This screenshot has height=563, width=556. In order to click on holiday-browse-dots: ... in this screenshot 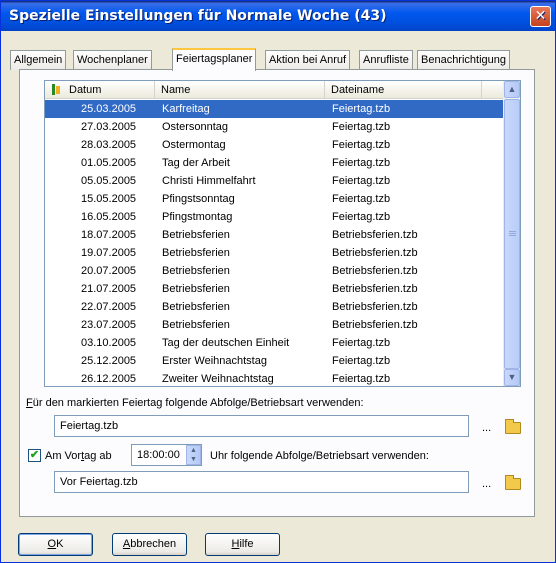, I will do `click(486, 428)`.